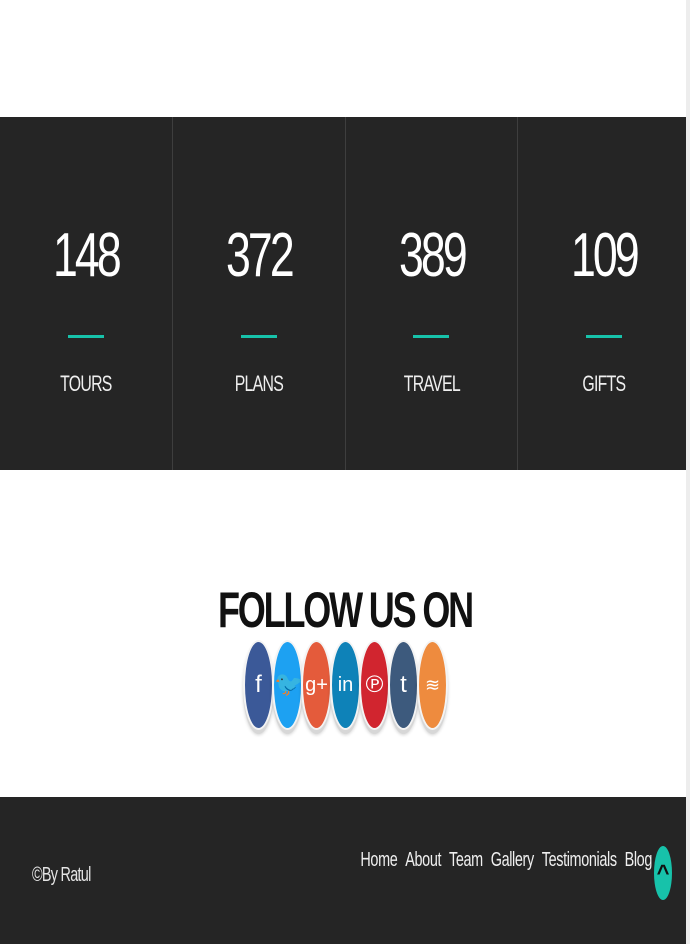 Image resolution: width=690 pixels, height=944 pixels. I want to click on back-to-top-button: ^, so click(663, 873).